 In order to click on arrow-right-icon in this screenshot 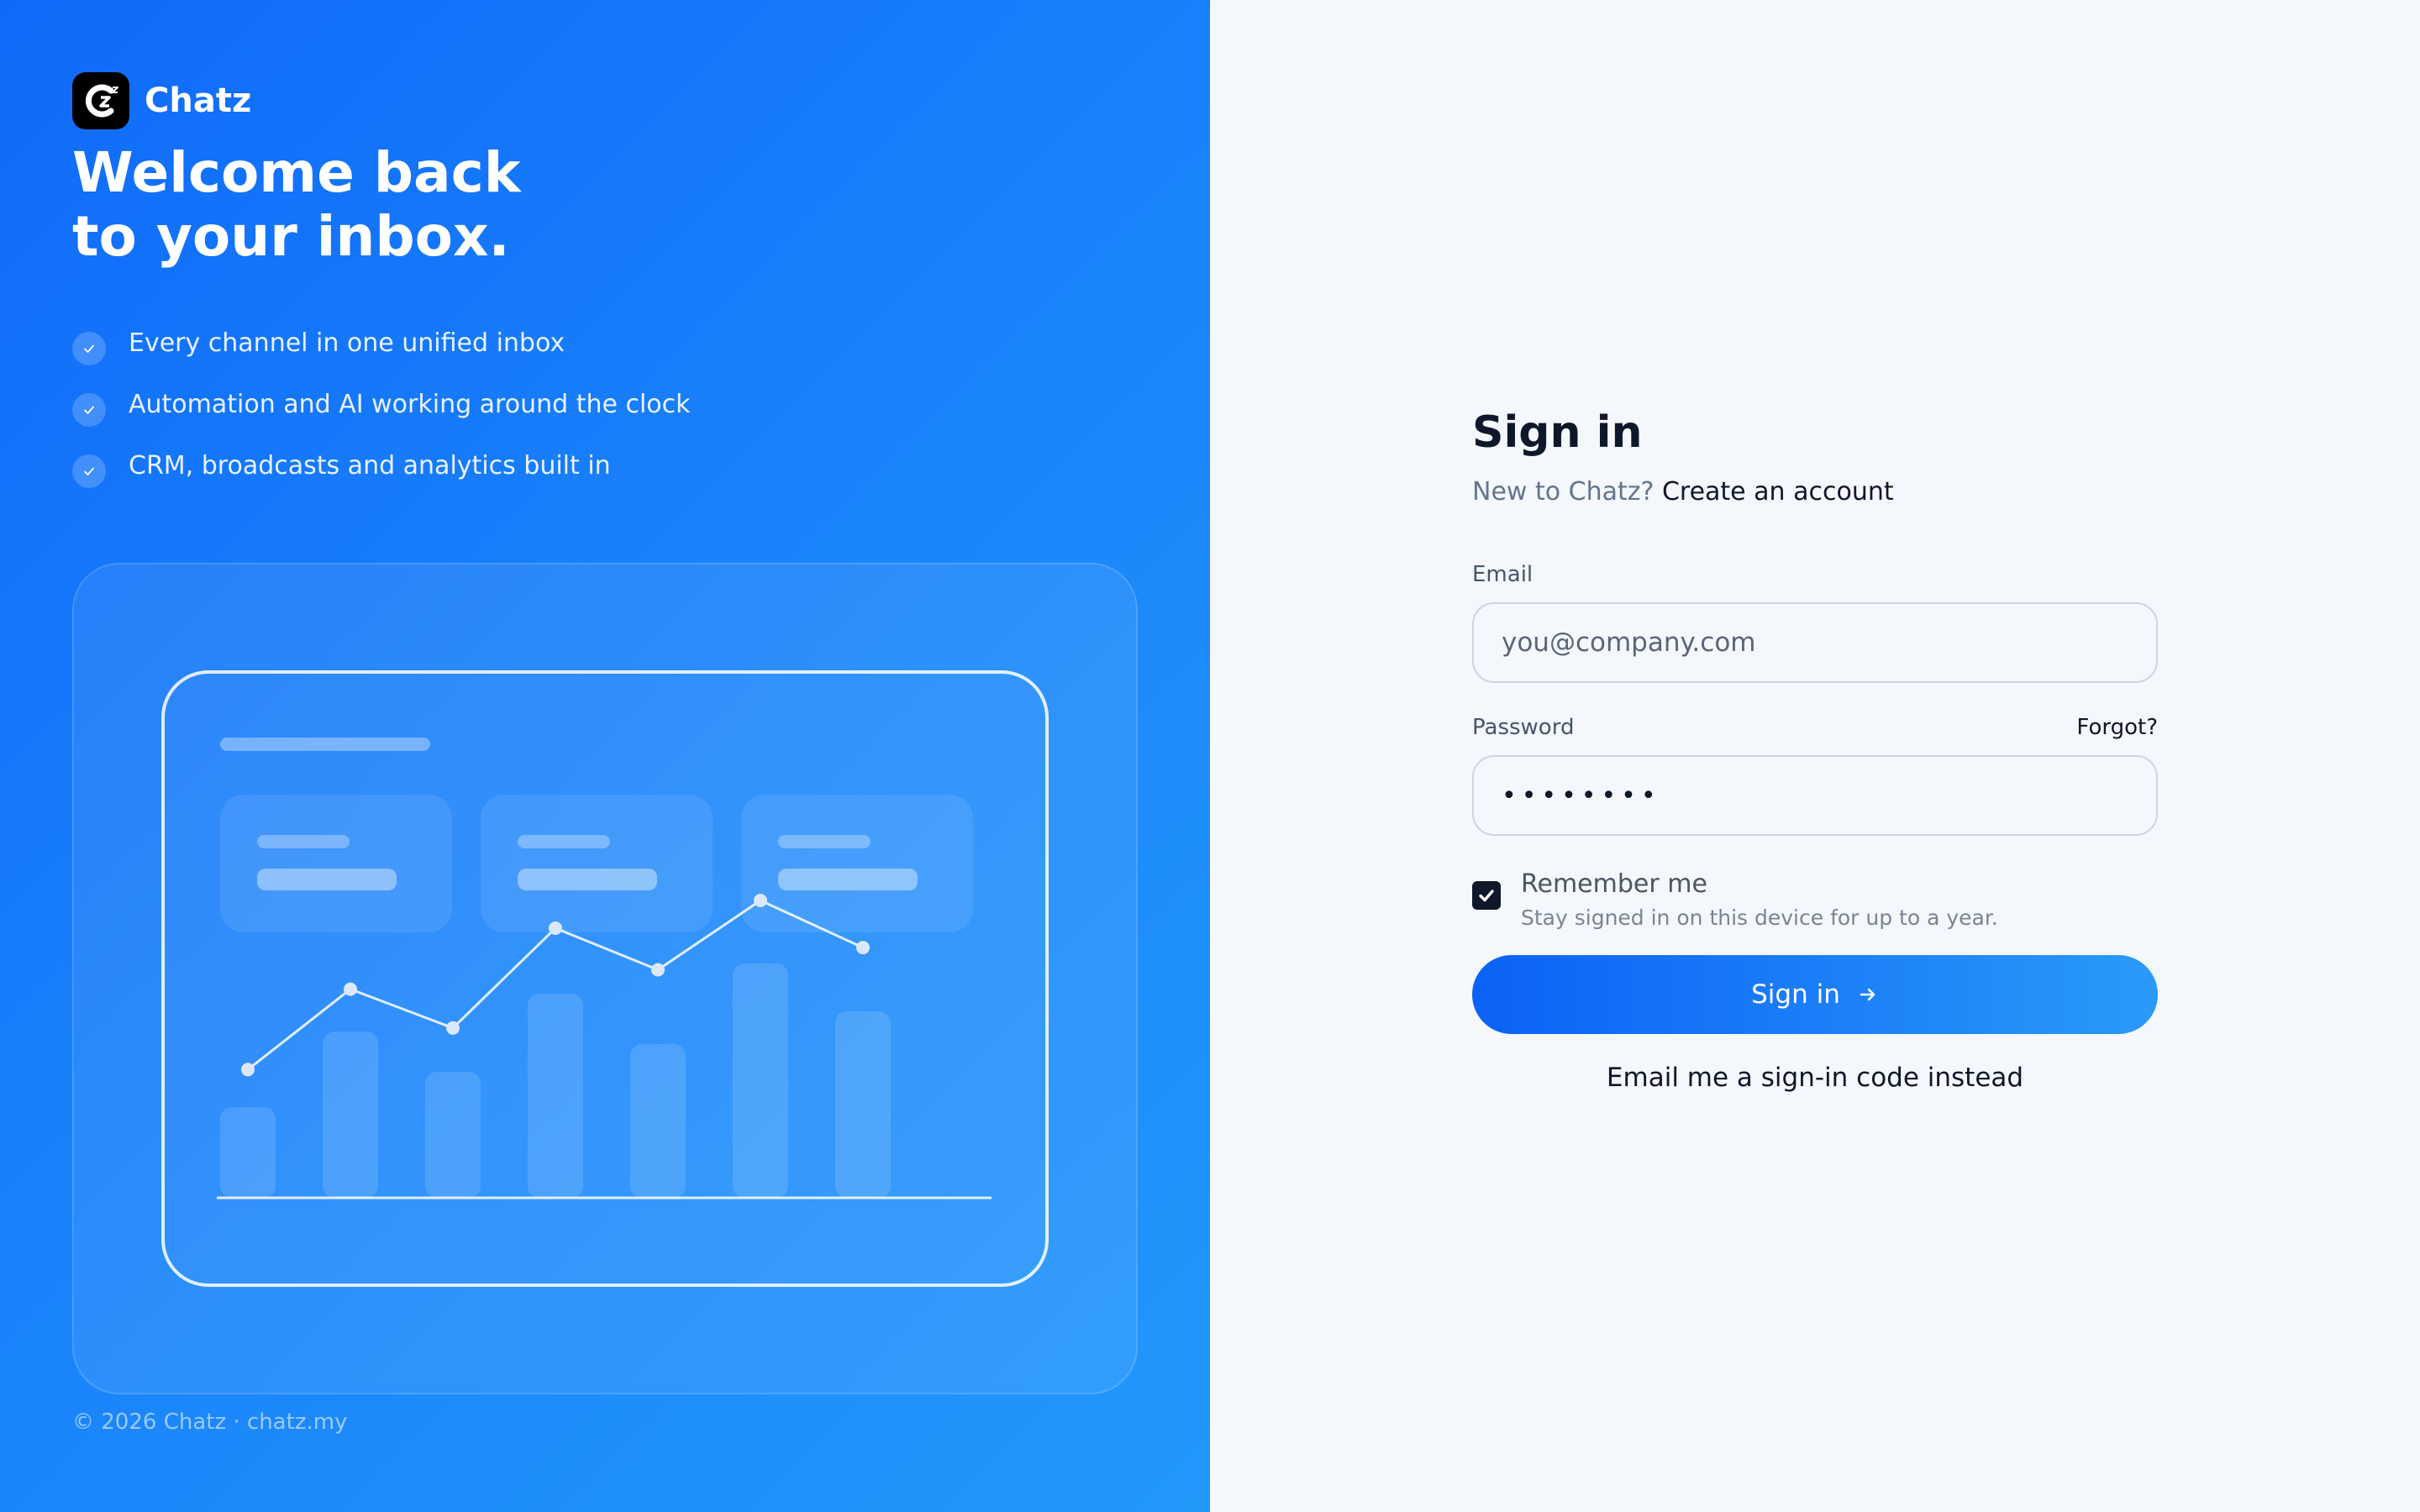, I will do `click(1868, 994)`.